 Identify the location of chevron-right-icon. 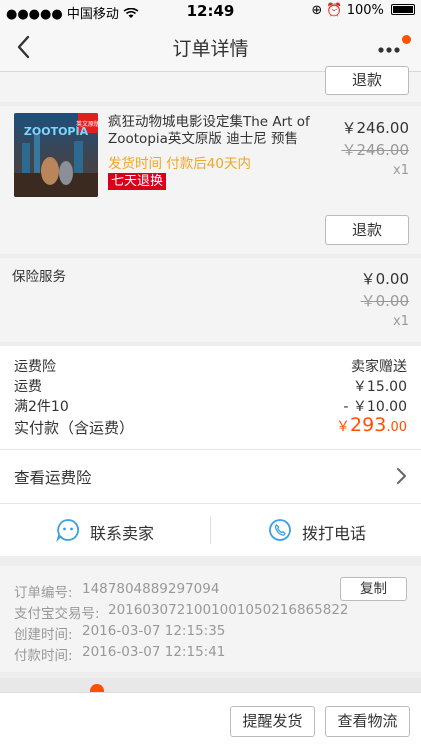
(401, 476).